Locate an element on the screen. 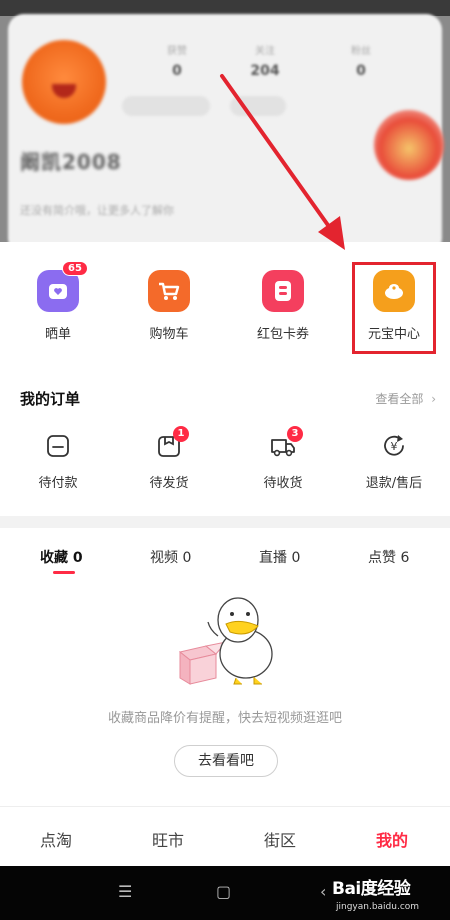  stat-label: 粉丝 is located at coordinates (361, 51).